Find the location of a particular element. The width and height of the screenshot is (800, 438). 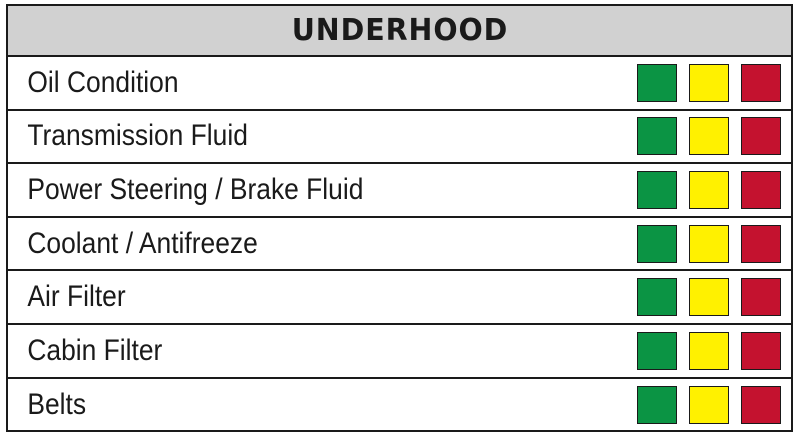

checklist-row: Transmission Fluid is located at coordinates (399, 138).